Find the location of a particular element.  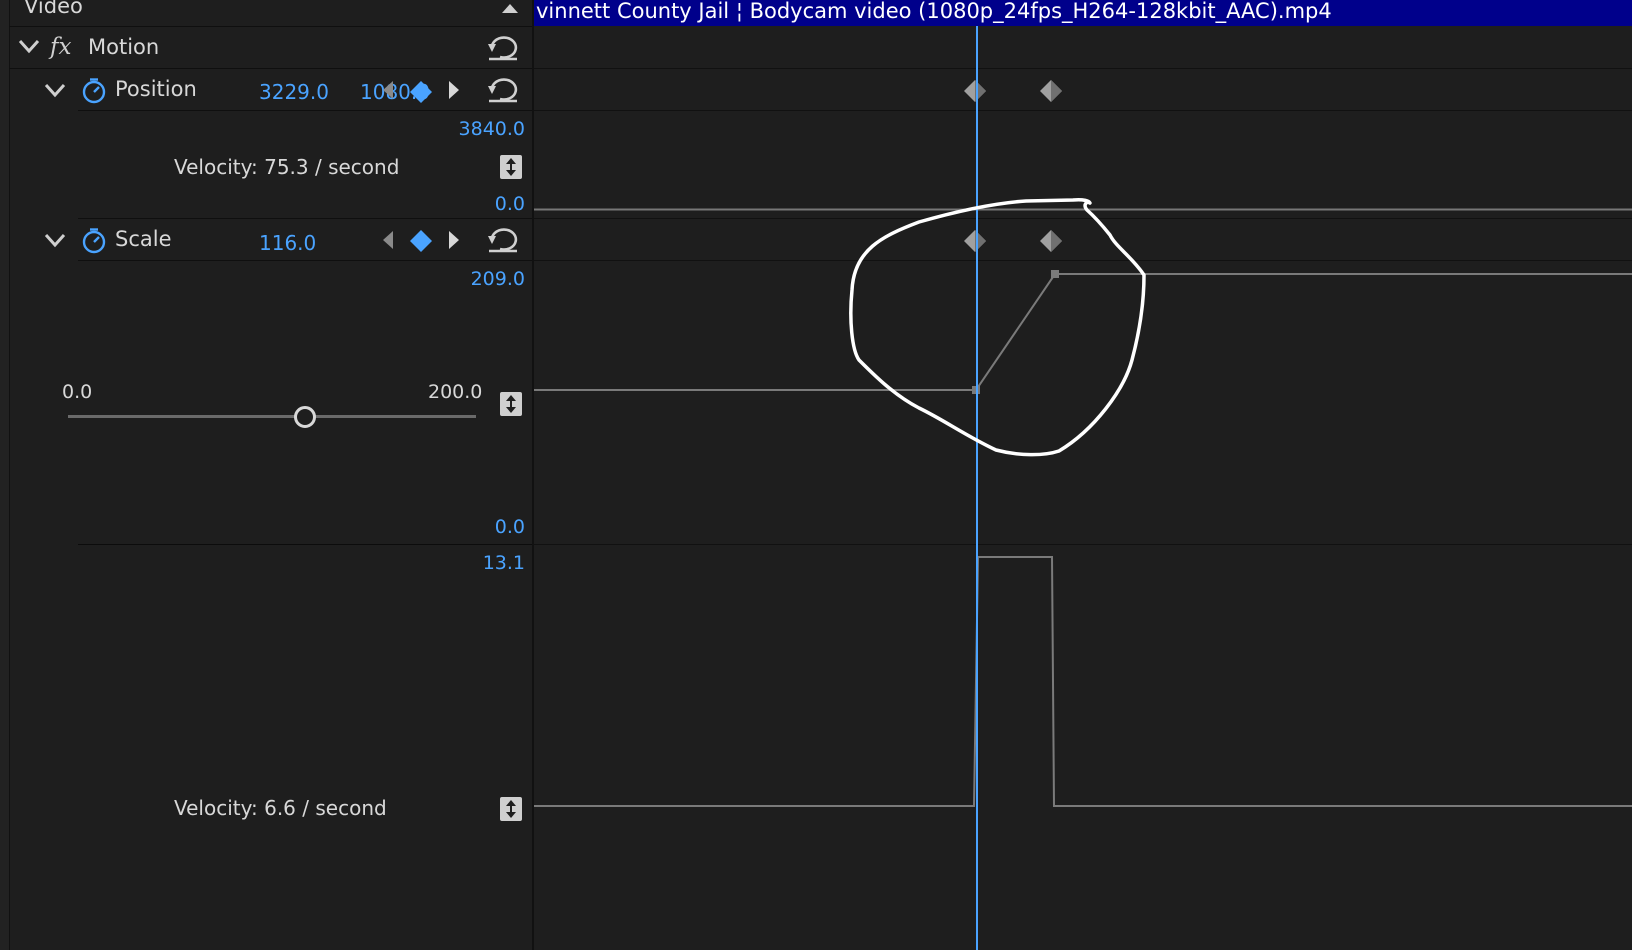

scale-value: 116.0 is located at coordinates (287, 243).